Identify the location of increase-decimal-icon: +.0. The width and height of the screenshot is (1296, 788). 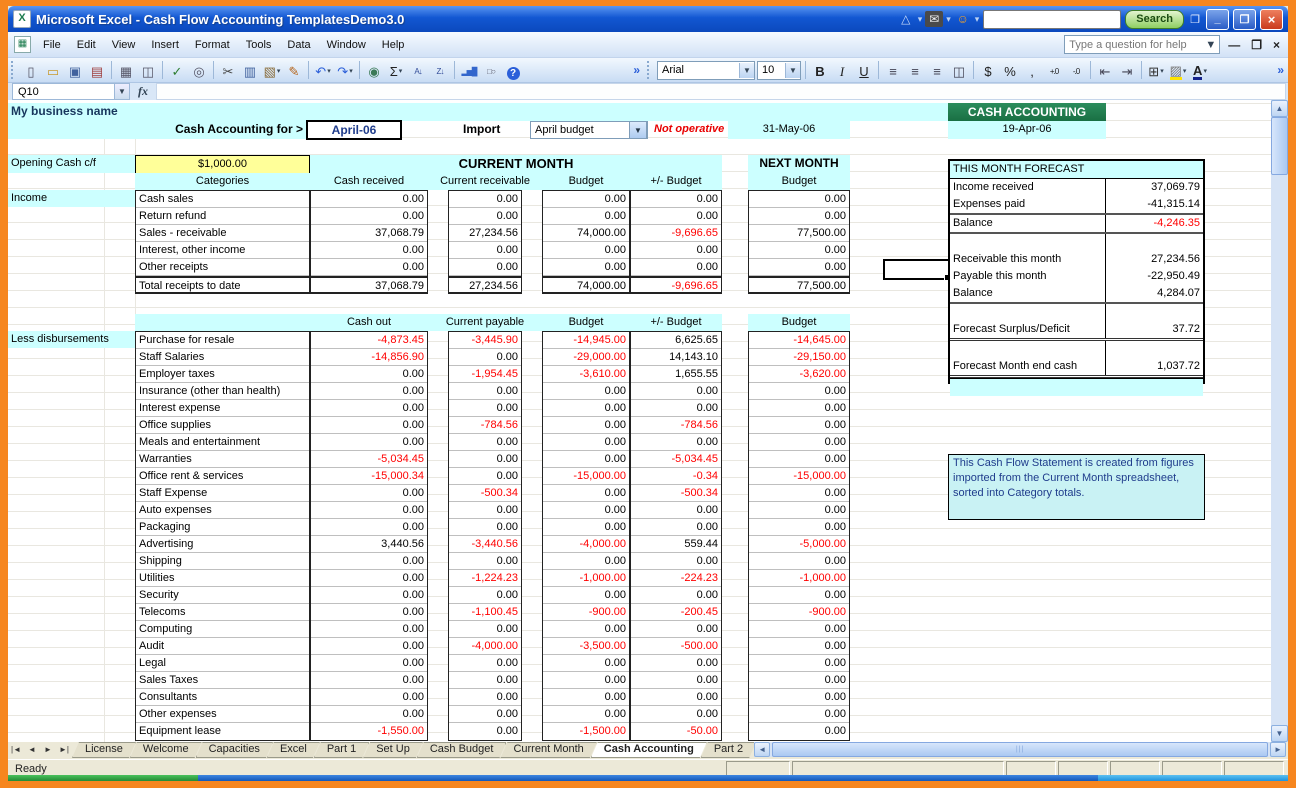
(1054, 70).